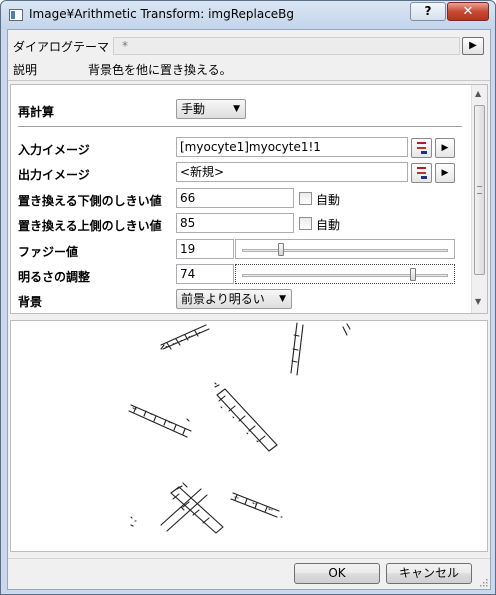 The image size is (496, 595). I want to click on input-image-menu-button: ▶, so click(445, 148).